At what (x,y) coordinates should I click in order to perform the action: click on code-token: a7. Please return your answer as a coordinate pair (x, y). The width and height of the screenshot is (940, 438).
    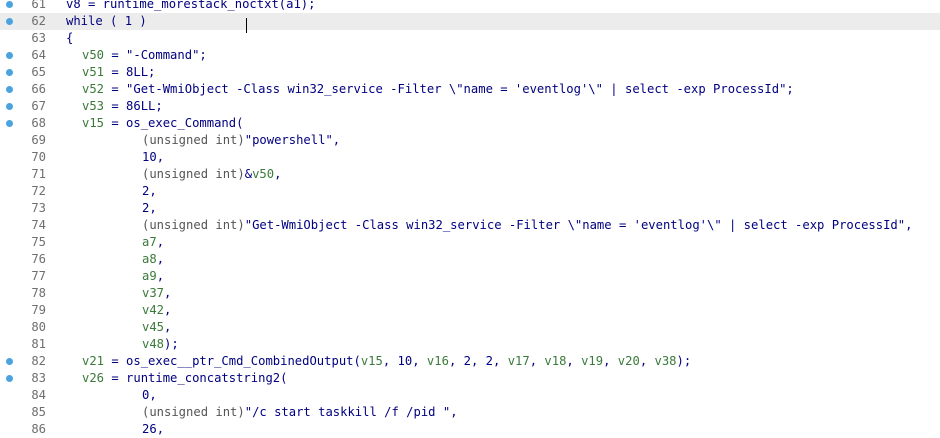
    Looking at the image, I should click on (149, 242).